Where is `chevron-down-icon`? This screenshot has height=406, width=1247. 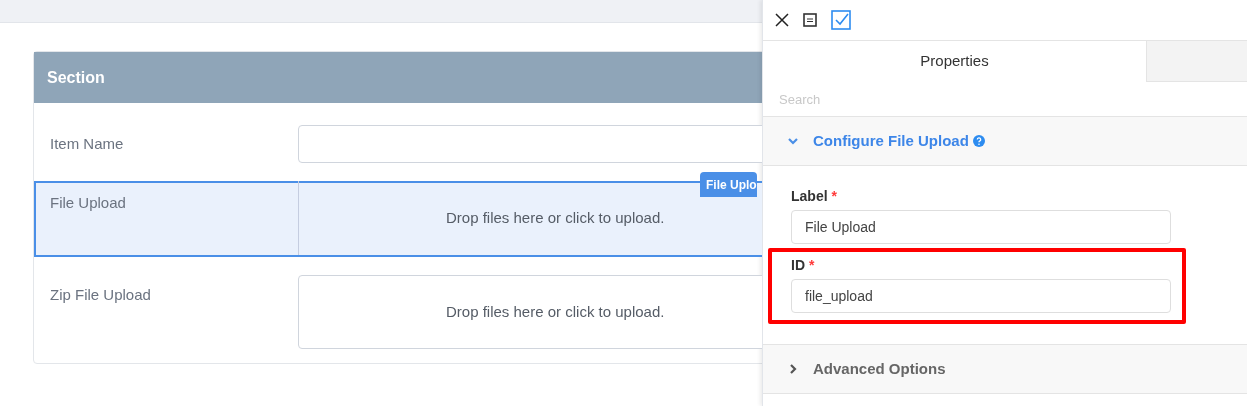 chevron-down-icon is located at coordinates (793, 141).